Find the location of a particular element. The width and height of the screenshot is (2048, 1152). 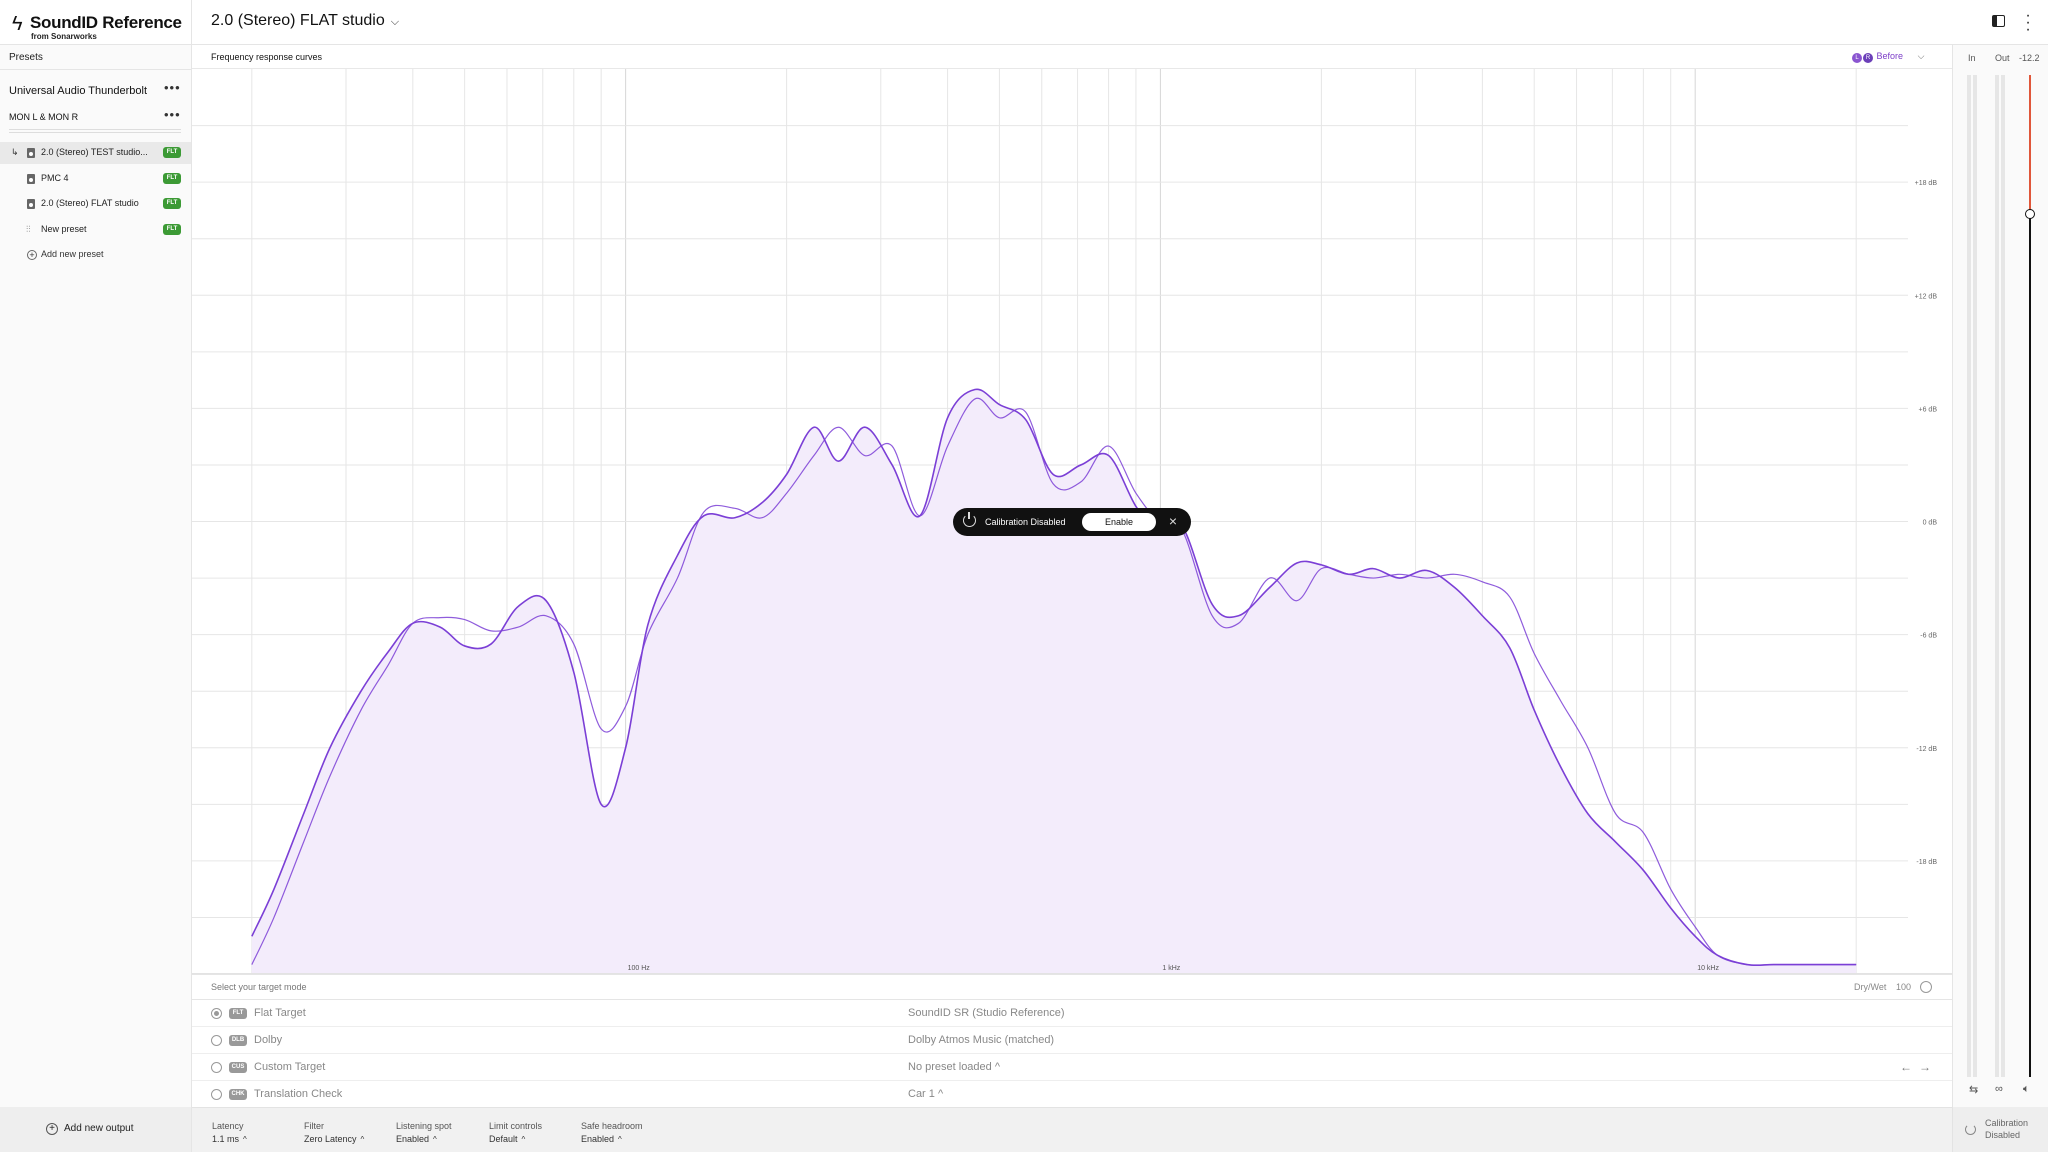

target-value-dropdown: Car 1 ^ is located at coordinates (925, 1094).